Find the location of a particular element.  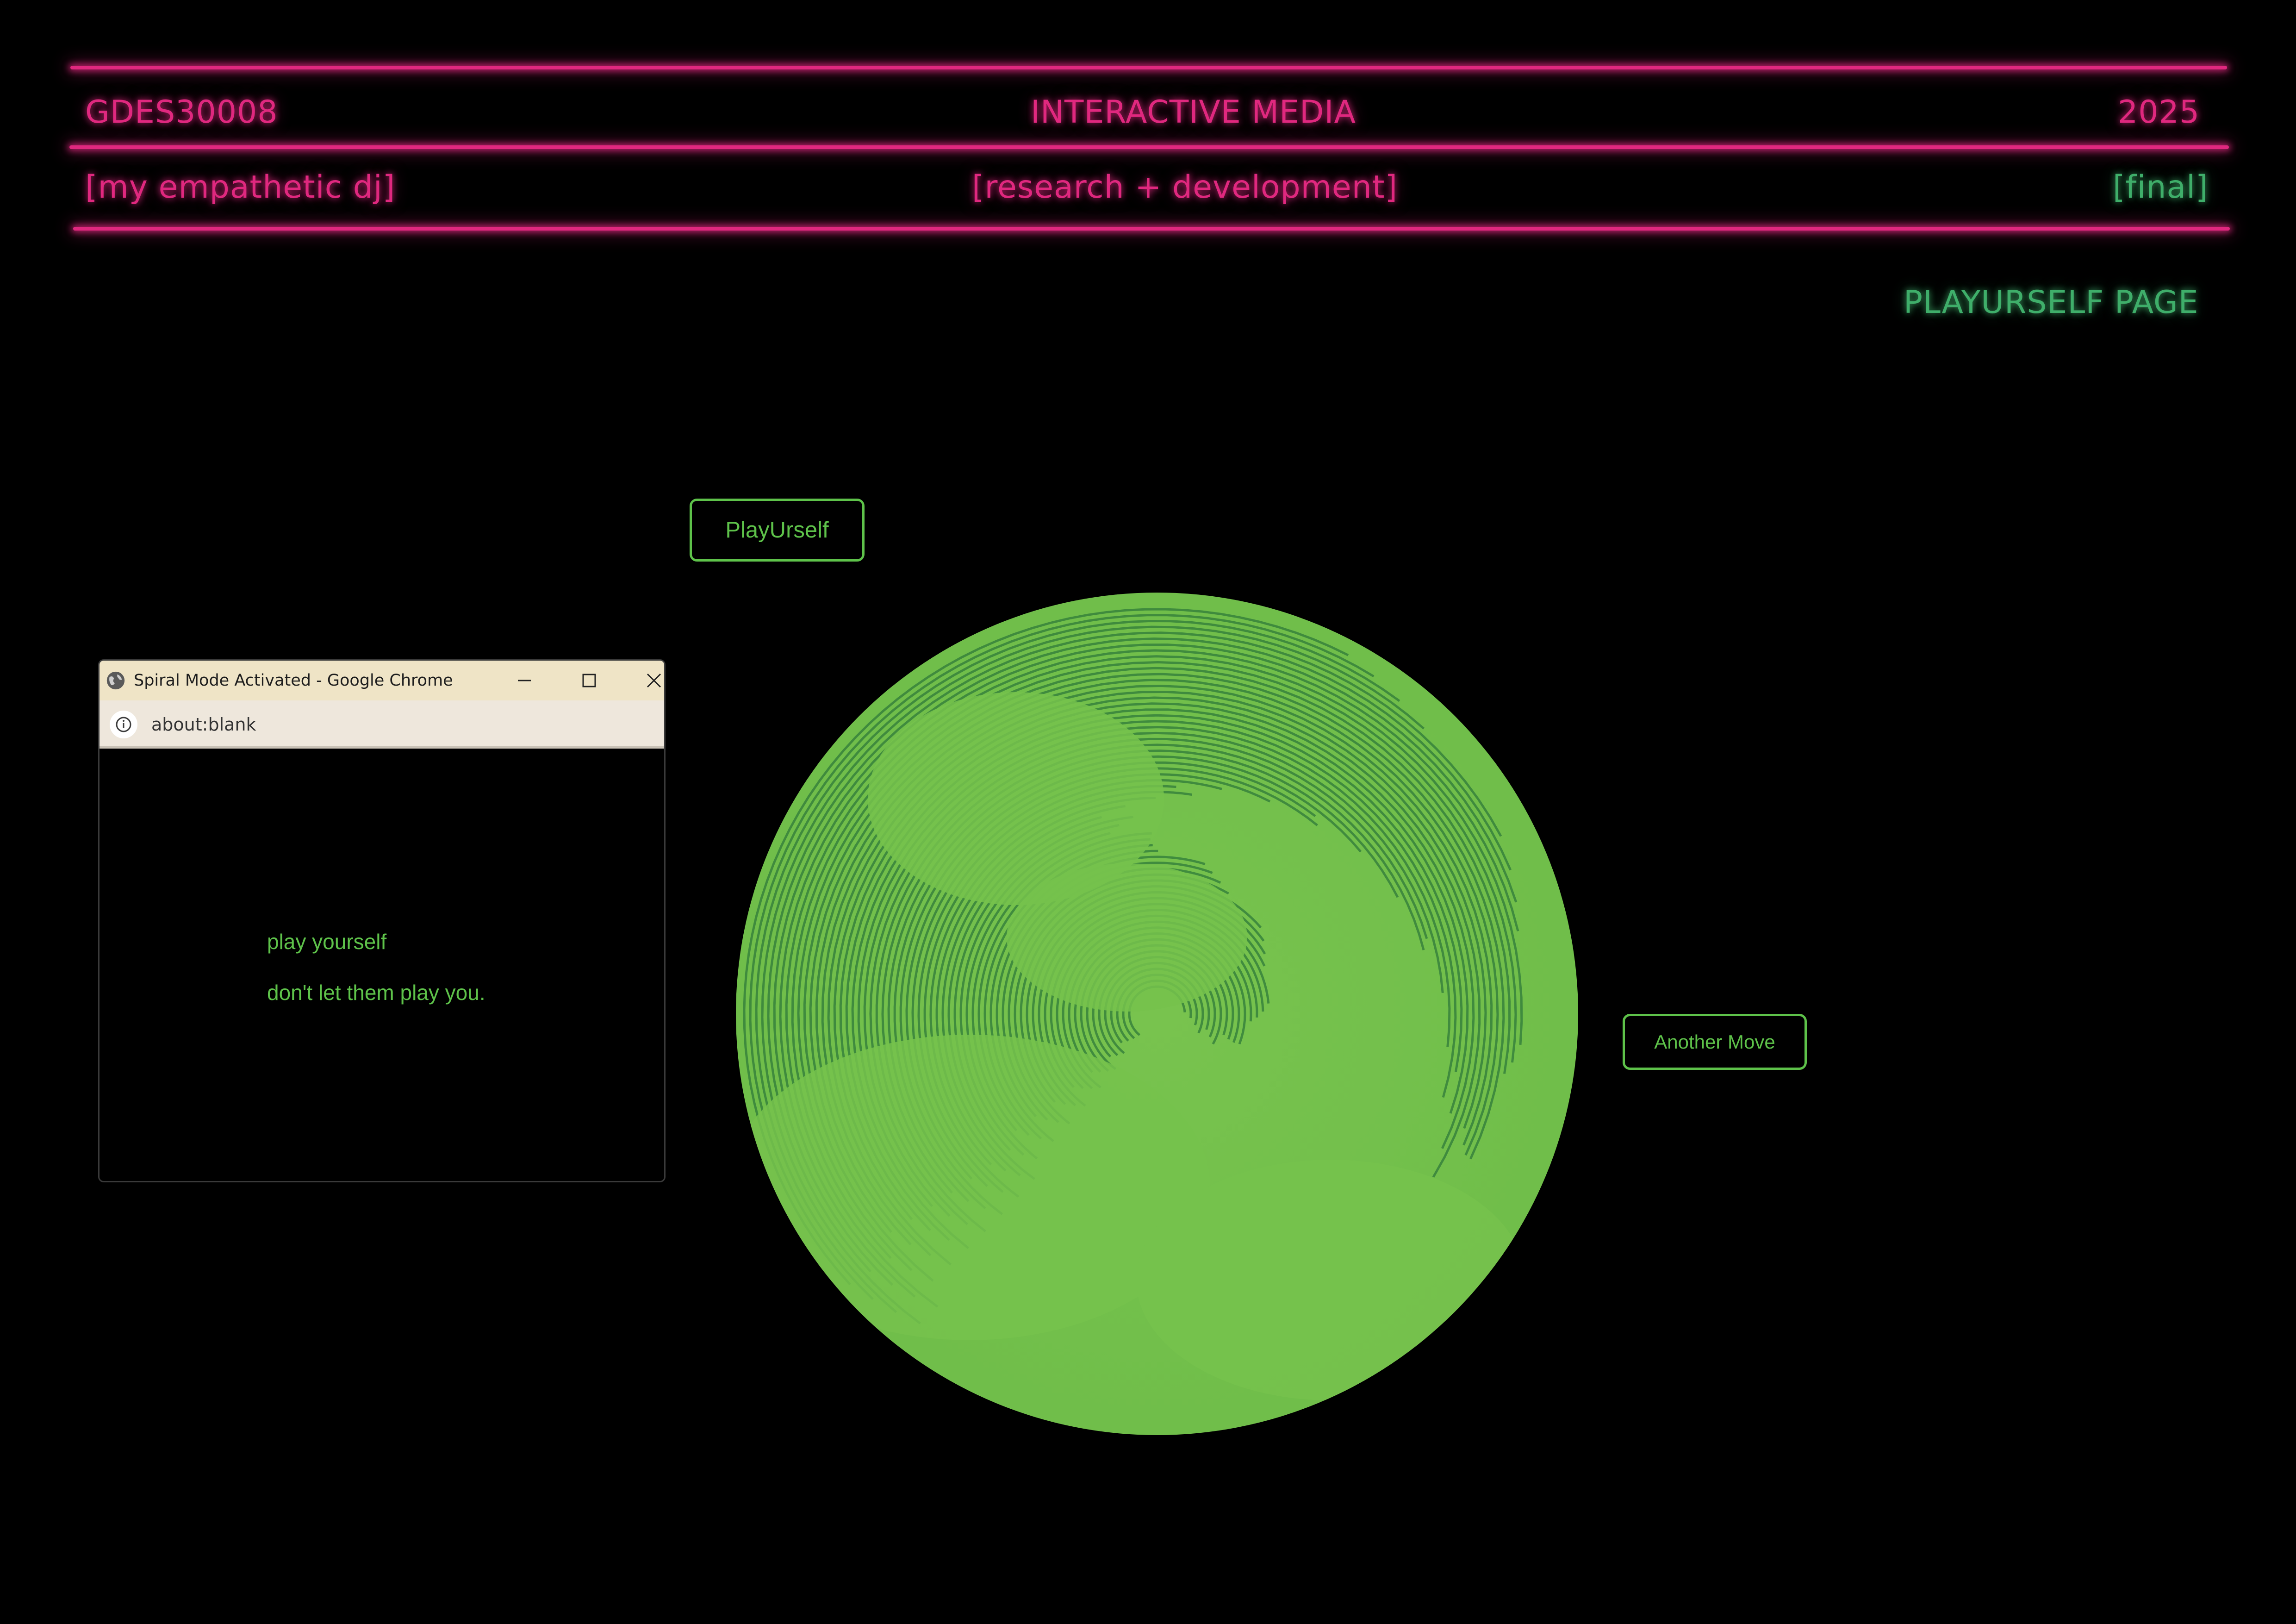

header-rule-bottom is located at coordinates (1151, 229).